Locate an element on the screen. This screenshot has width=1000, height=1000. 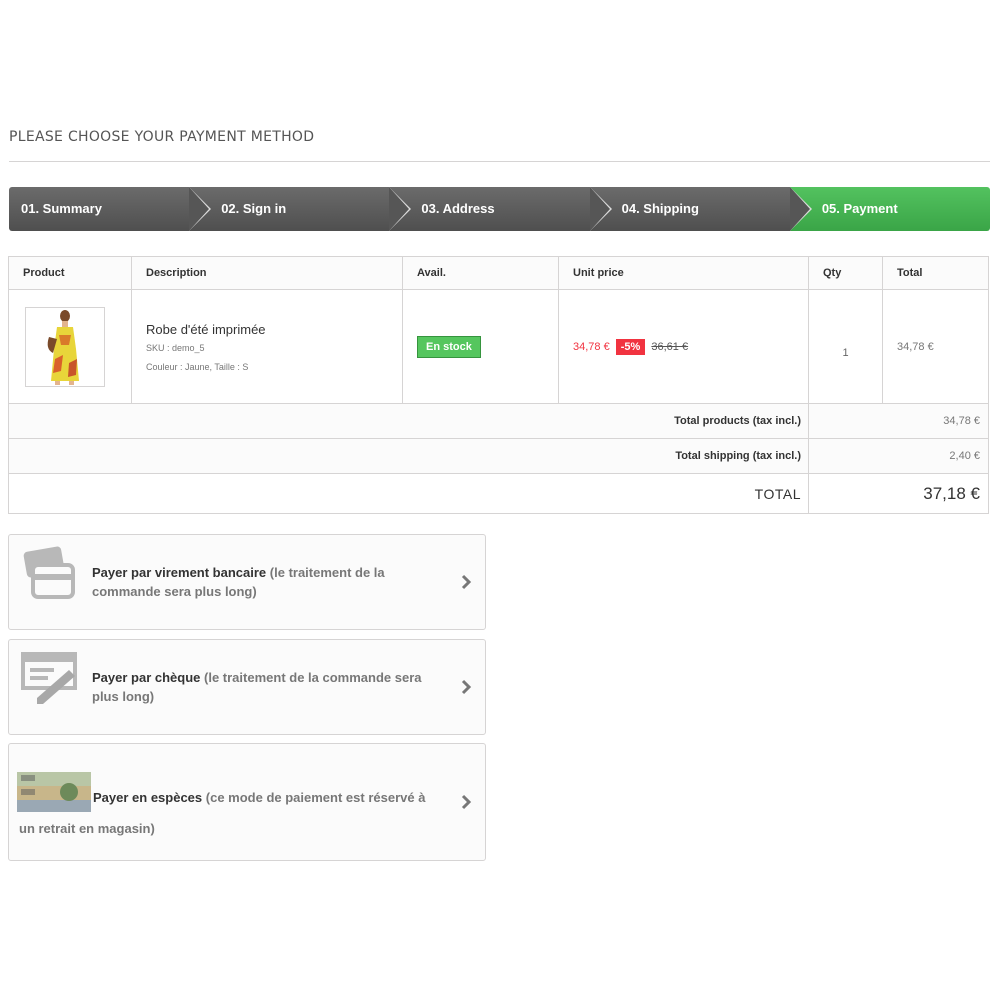
summary-row-products: Total products (tax incl.) 34,78 € is located at coordinates (498, 421).